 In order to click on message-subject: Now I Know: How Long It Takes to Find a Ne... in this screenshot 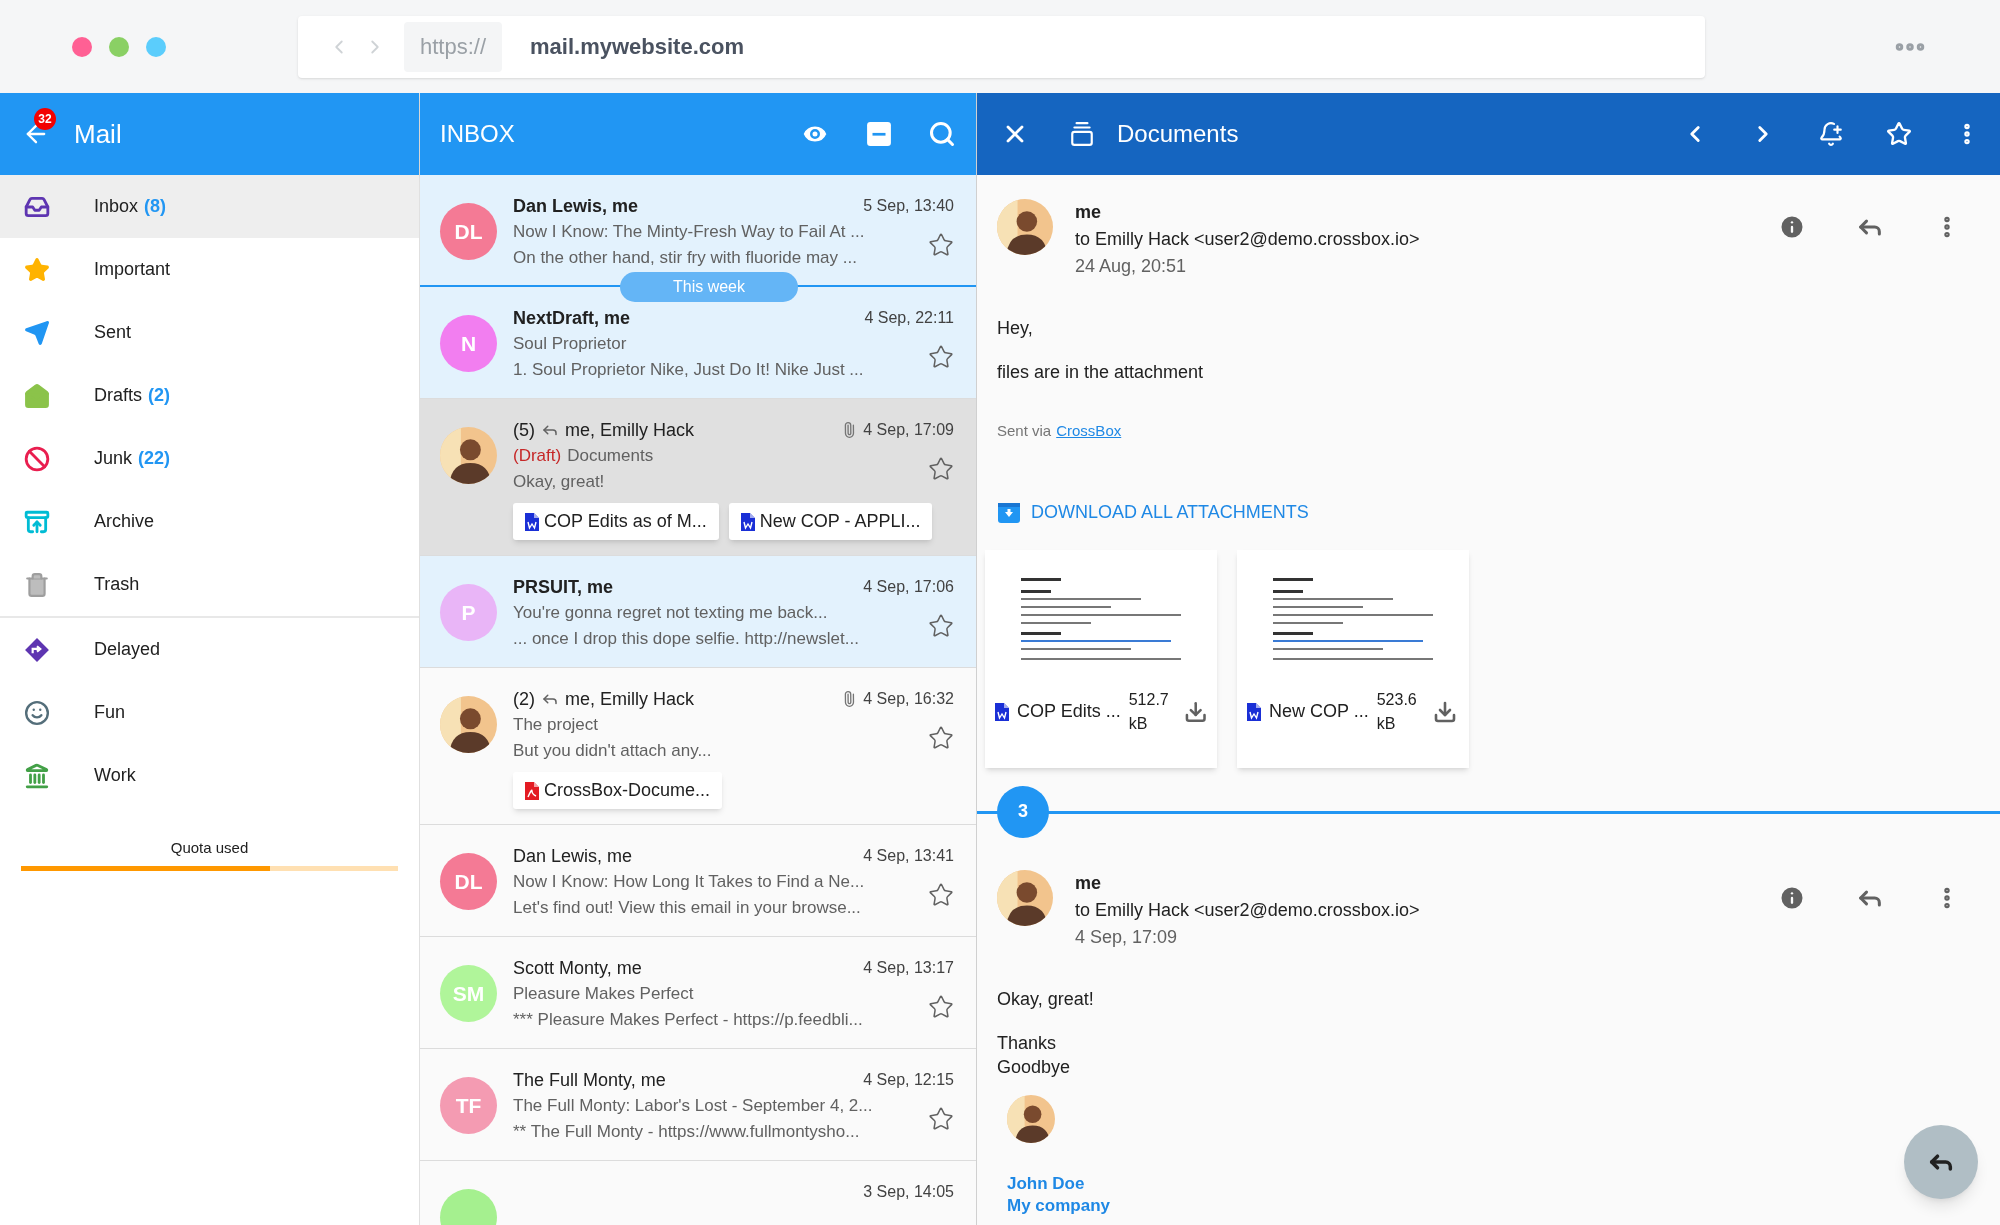, I will do `click(689, 882)`.